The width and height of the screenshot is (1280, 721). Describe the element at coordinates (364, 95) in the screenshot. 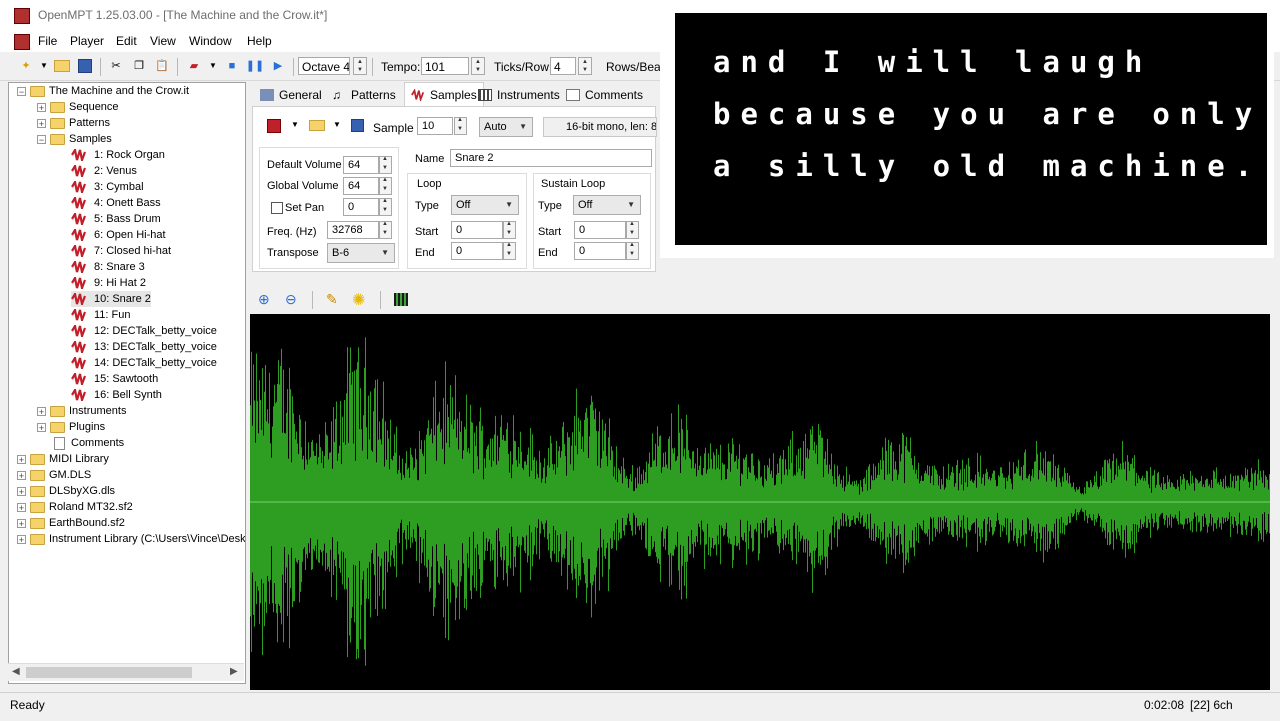

I see `tab-patterns: ♫ Patterns` at that location.